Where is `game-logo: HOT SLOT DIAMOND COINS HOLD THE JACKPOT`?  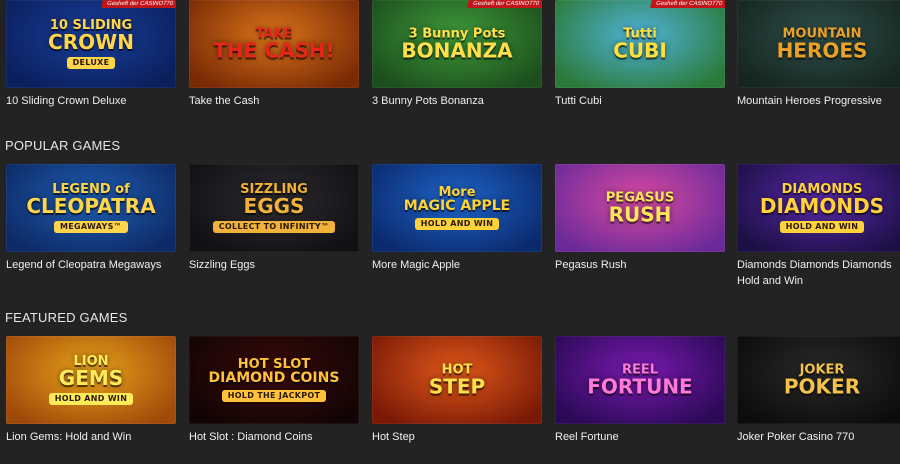
game-logo: HOT SLOT DIAMOND COINS HOLD THE JACKPOT is located at coordinates (274, 380).